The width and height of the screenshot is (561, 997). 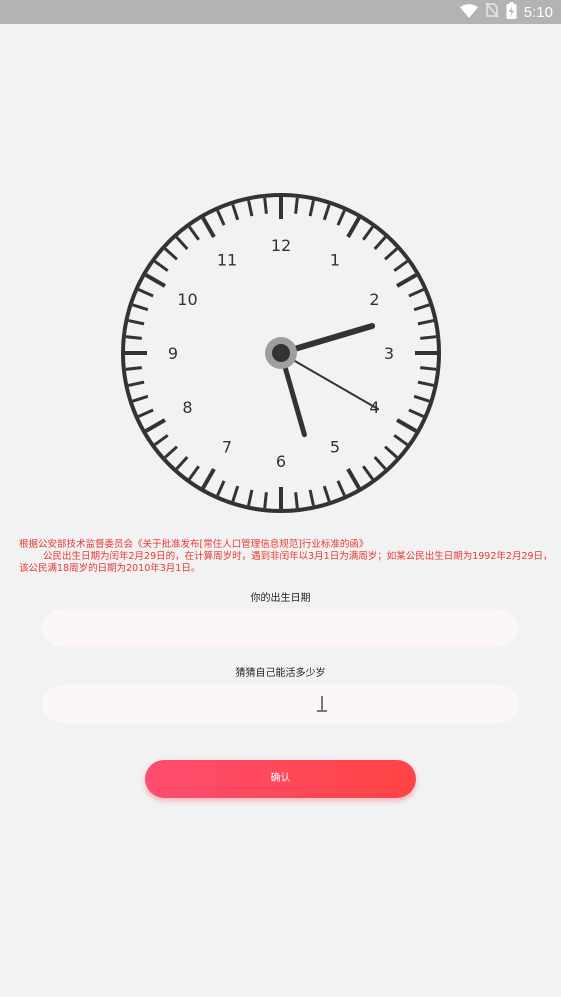 What do you see at coordinates (194, 544) in the screenshot?
I see `notice-line-1: 根据公安部技术监督委员会《关于批准发布[常住人口管理信息规范]行业标准的函》` at bounding box center [194, 544].